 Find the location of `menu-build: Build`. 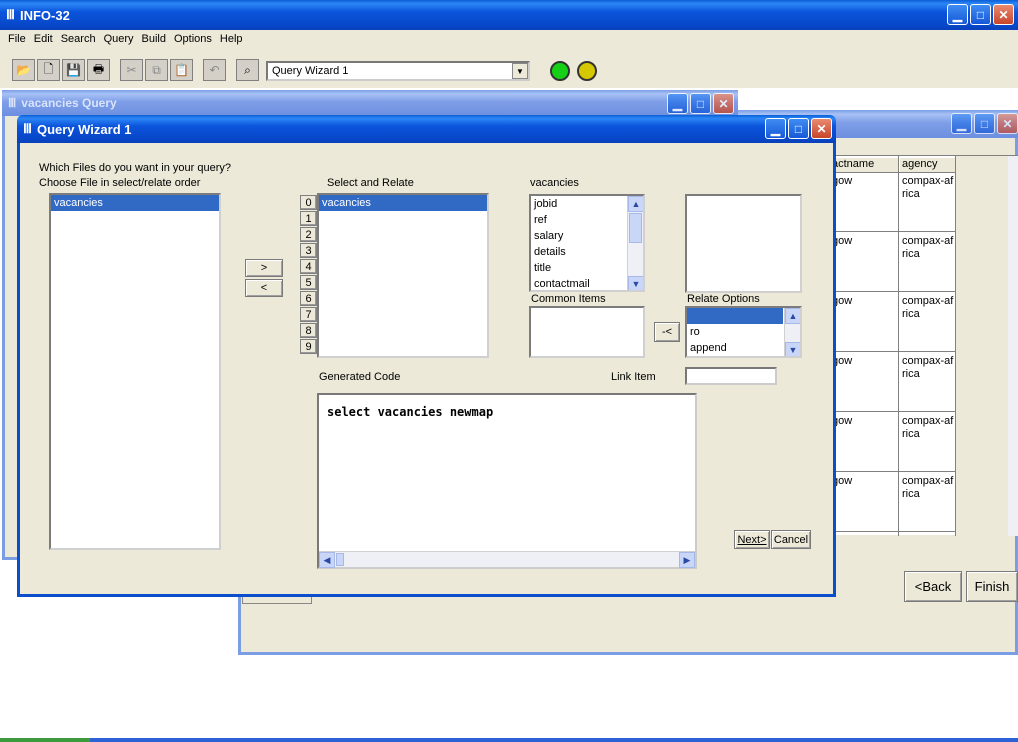

menu-build: Build is located at coordinates (154, 39).